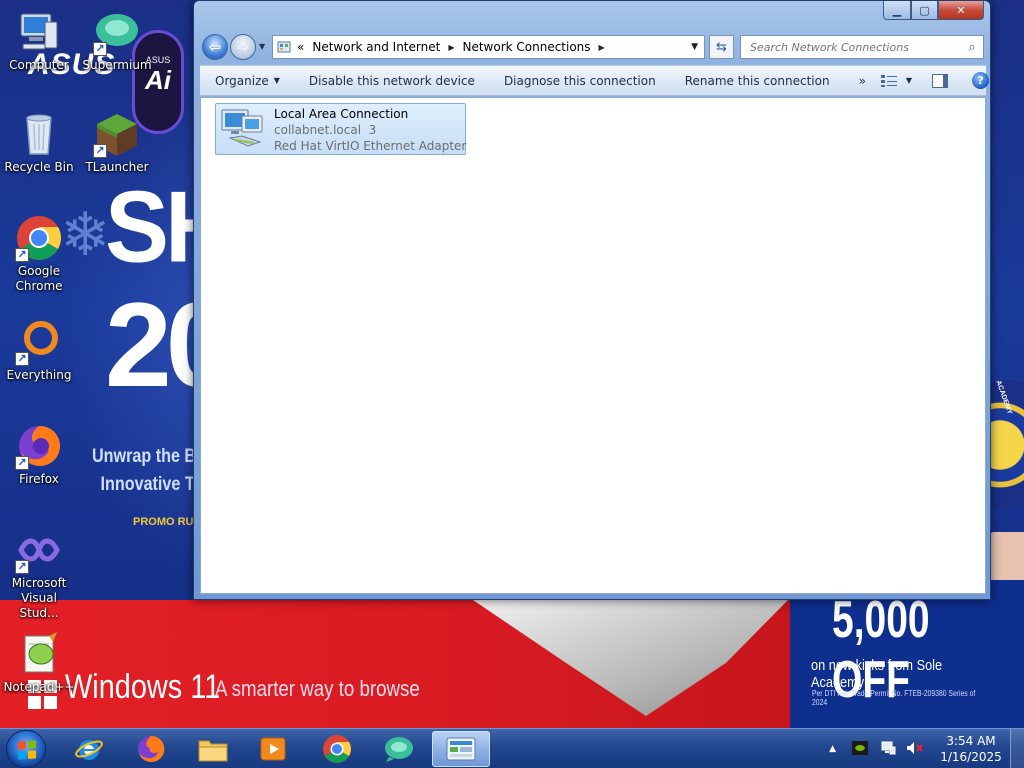 The height and width of the screenshot is (768, 1024). What do you see at coordinates (39, 446) in the screenshot?
I see `firefox-icon: ↗` at bounding box center [39, 446].